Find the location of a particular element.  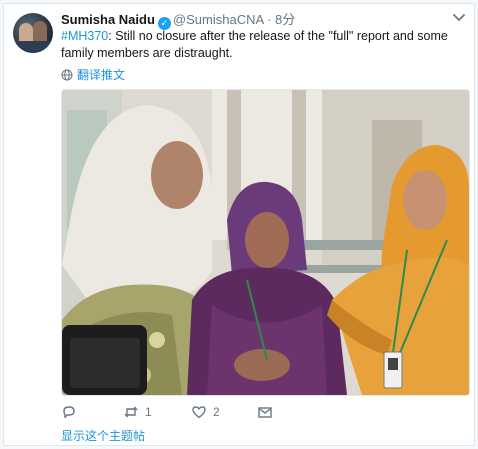

translate-tweet-link: 翻译推文 is located at coordinates (93, 75).